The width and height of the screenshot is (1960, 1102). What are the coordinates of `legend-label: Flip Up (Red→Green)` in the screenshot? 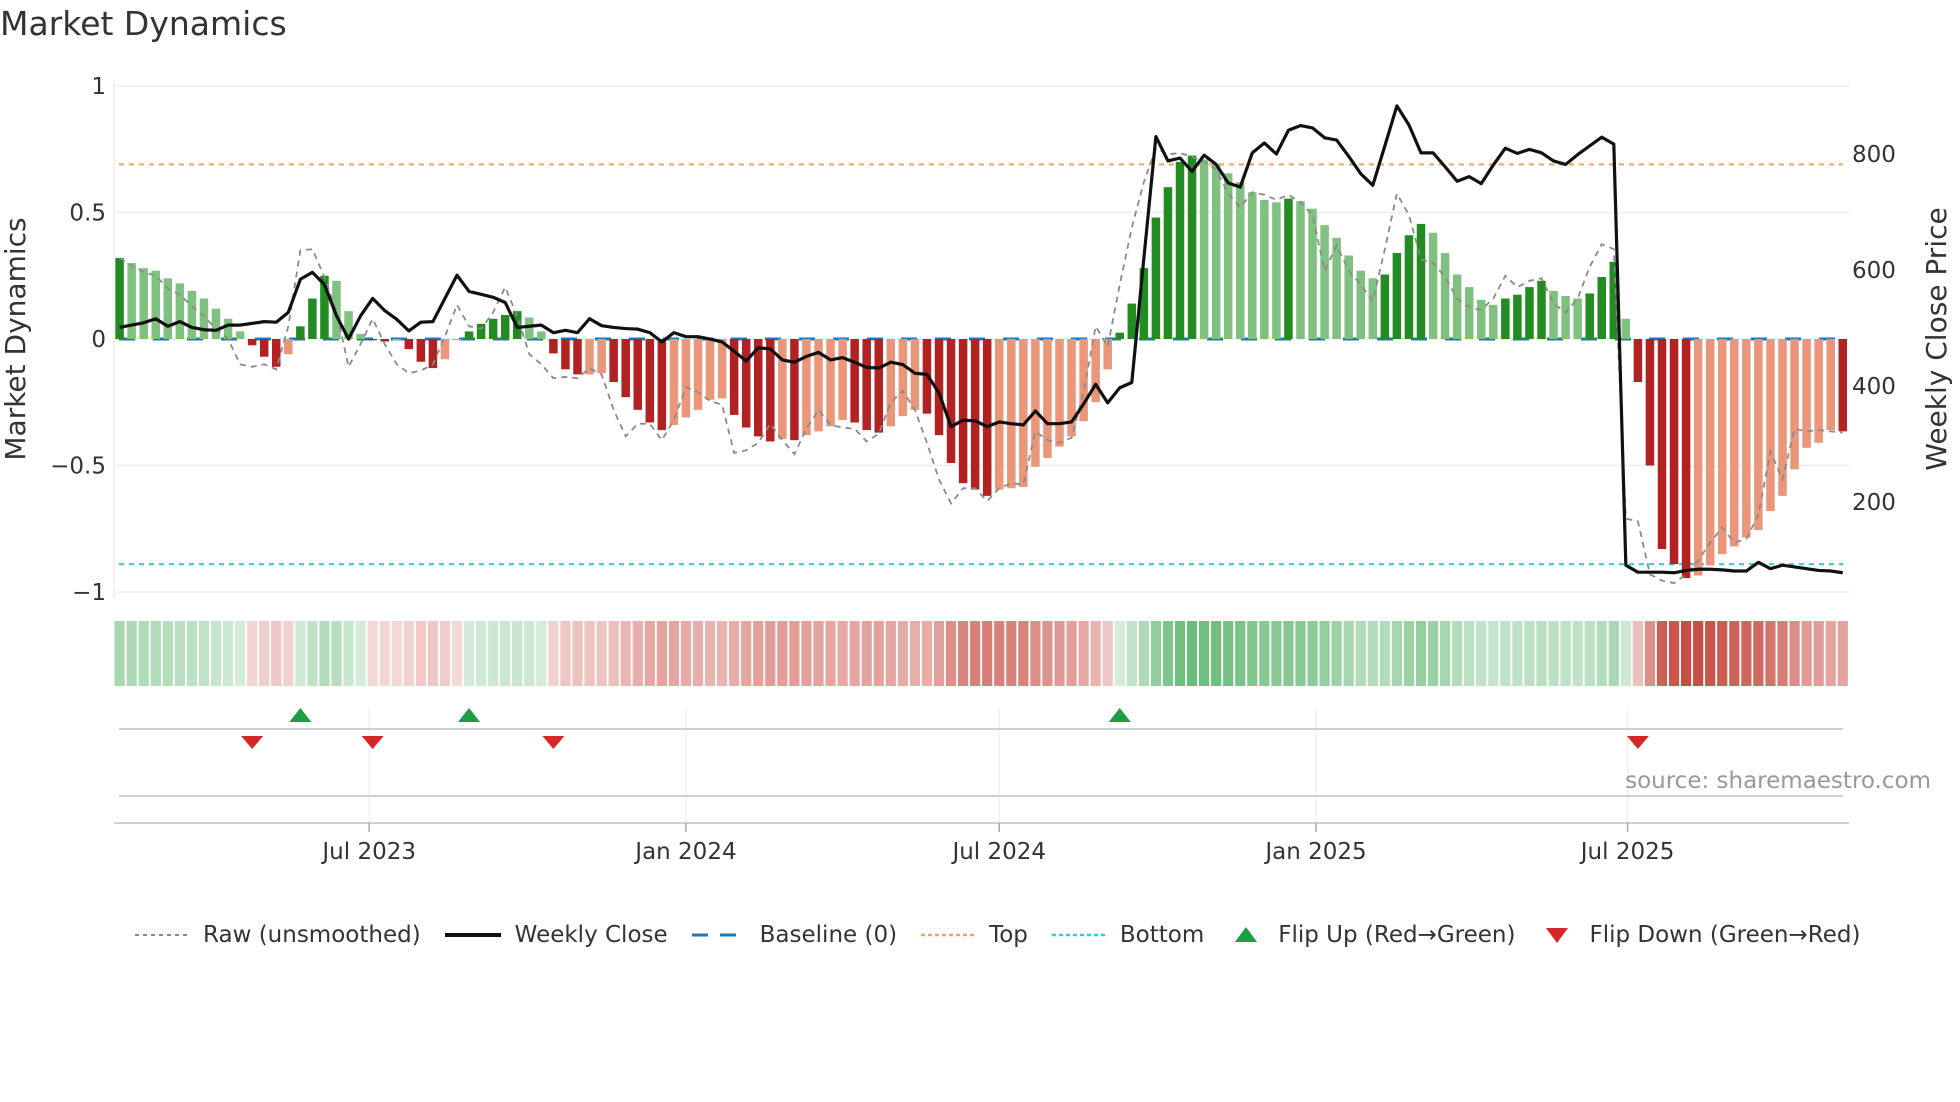 It's located at (1397, 935).